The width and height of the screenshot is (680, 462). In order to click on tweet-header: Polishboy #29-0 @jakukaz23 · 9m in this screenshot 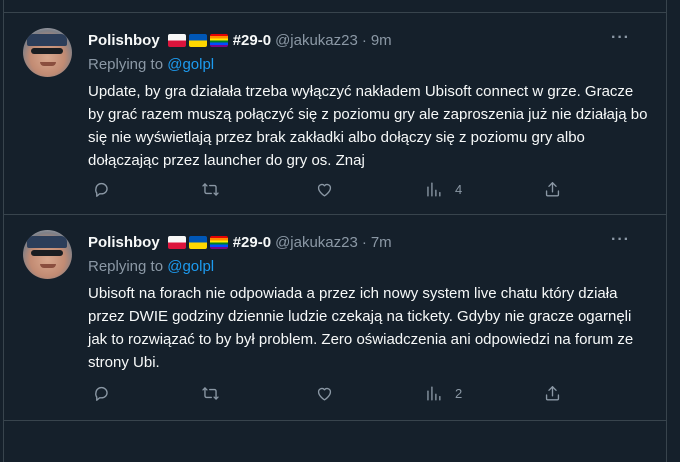, I will do `click(240, 40)`.